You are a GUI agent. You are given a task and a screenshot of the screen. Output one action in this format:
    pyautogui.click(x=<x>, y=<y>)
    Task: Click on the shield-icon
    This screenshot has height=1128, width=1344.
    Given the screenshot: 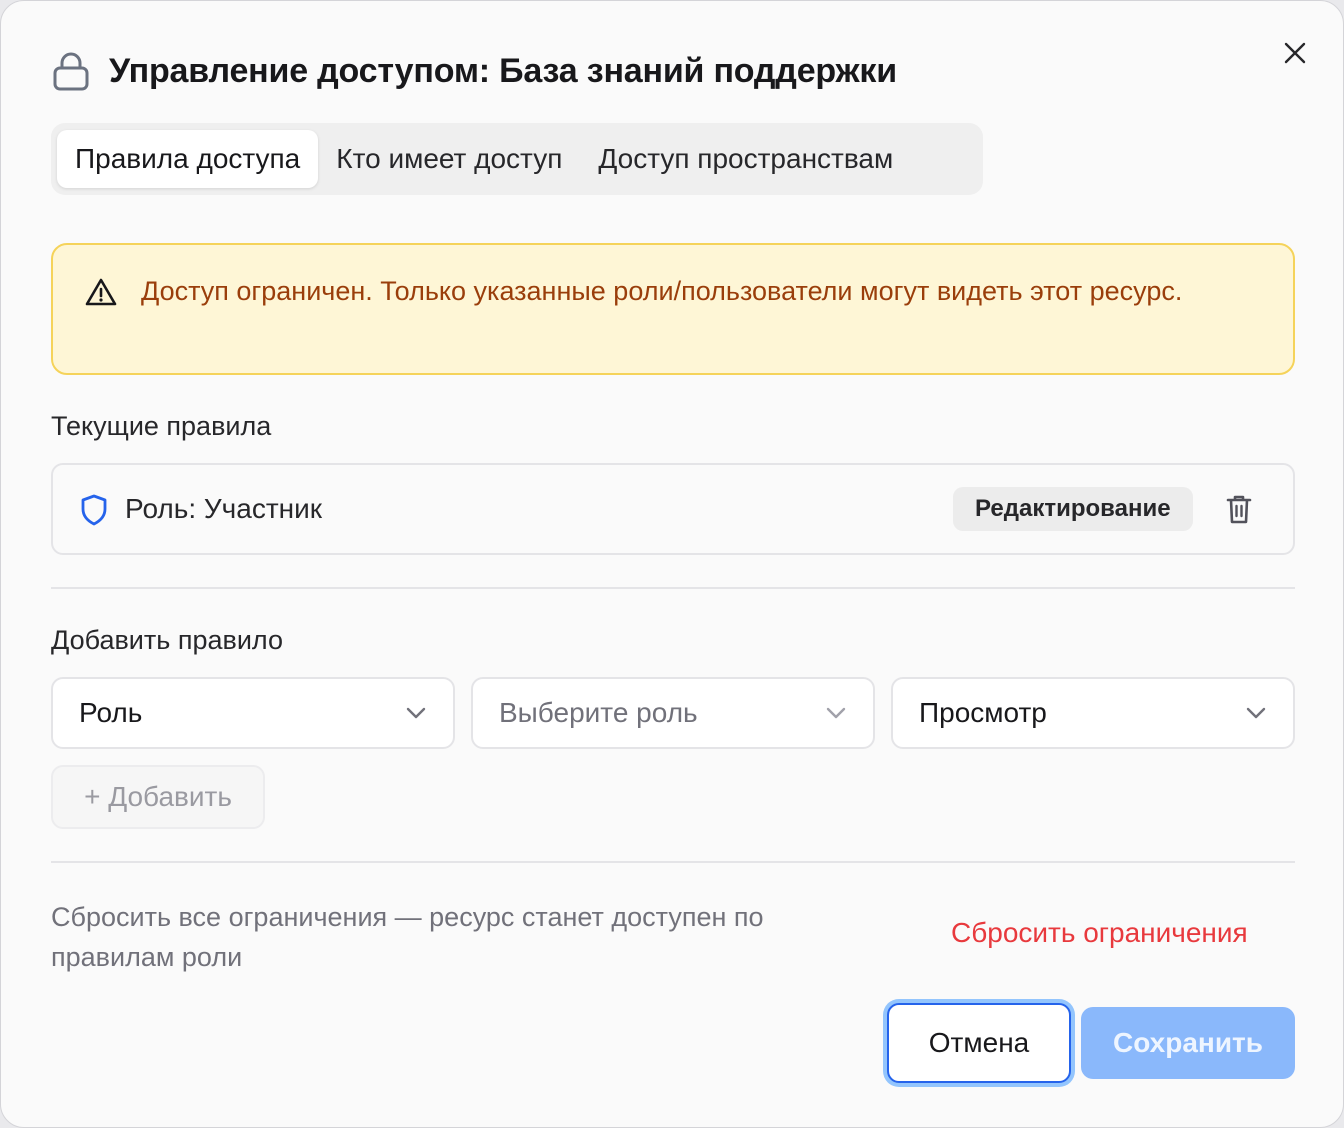 What is the action you would take?
    pyautogui.click(x=94, y=510)
    